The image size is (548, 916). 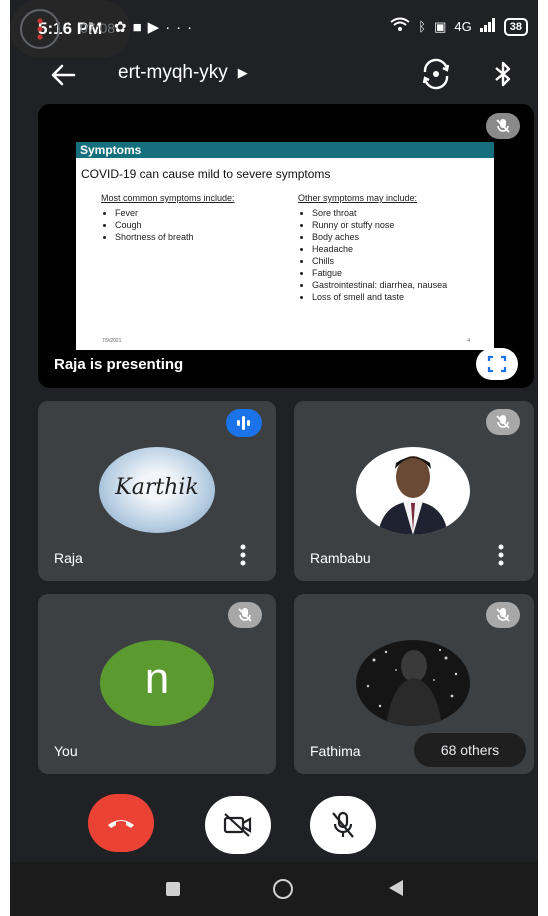 What do you see at coordinates (385, 225) in the screenshot?
I see `slide-right-item: Runny or stuffy nose` at bounding box center [385, 225].